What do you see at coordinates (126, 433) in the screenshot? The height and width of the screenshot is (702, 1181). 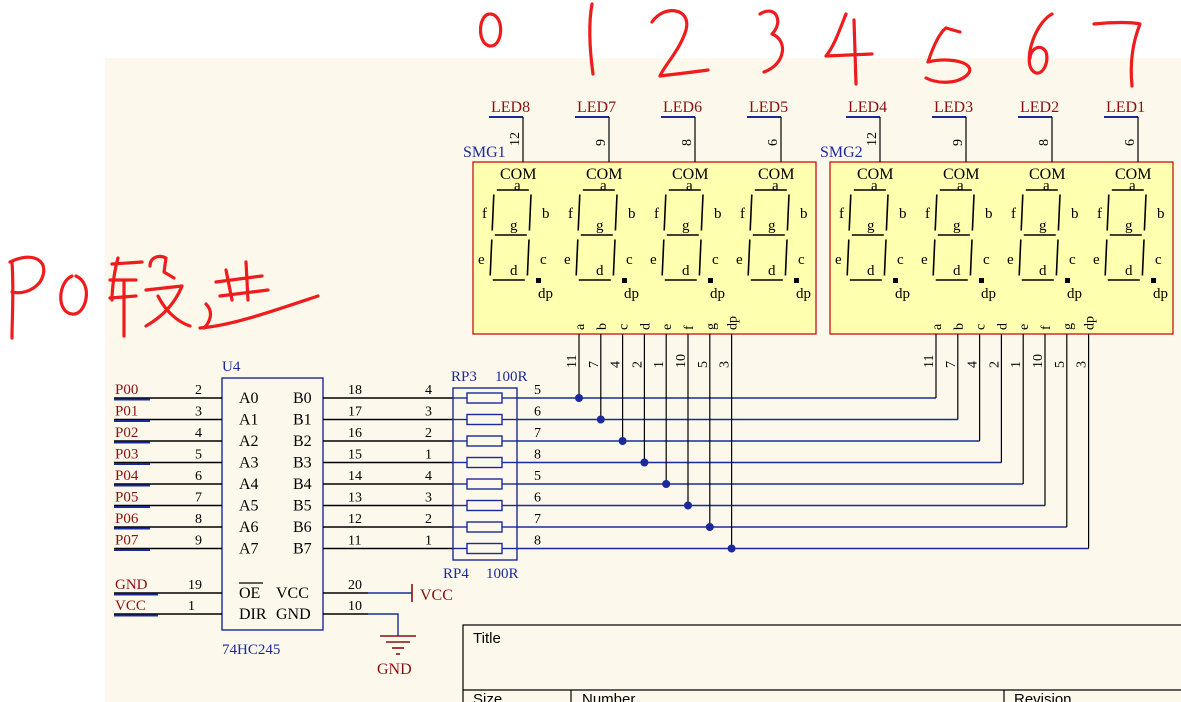 I see `net-label-p02: P02` at bounding box center [126, 433].